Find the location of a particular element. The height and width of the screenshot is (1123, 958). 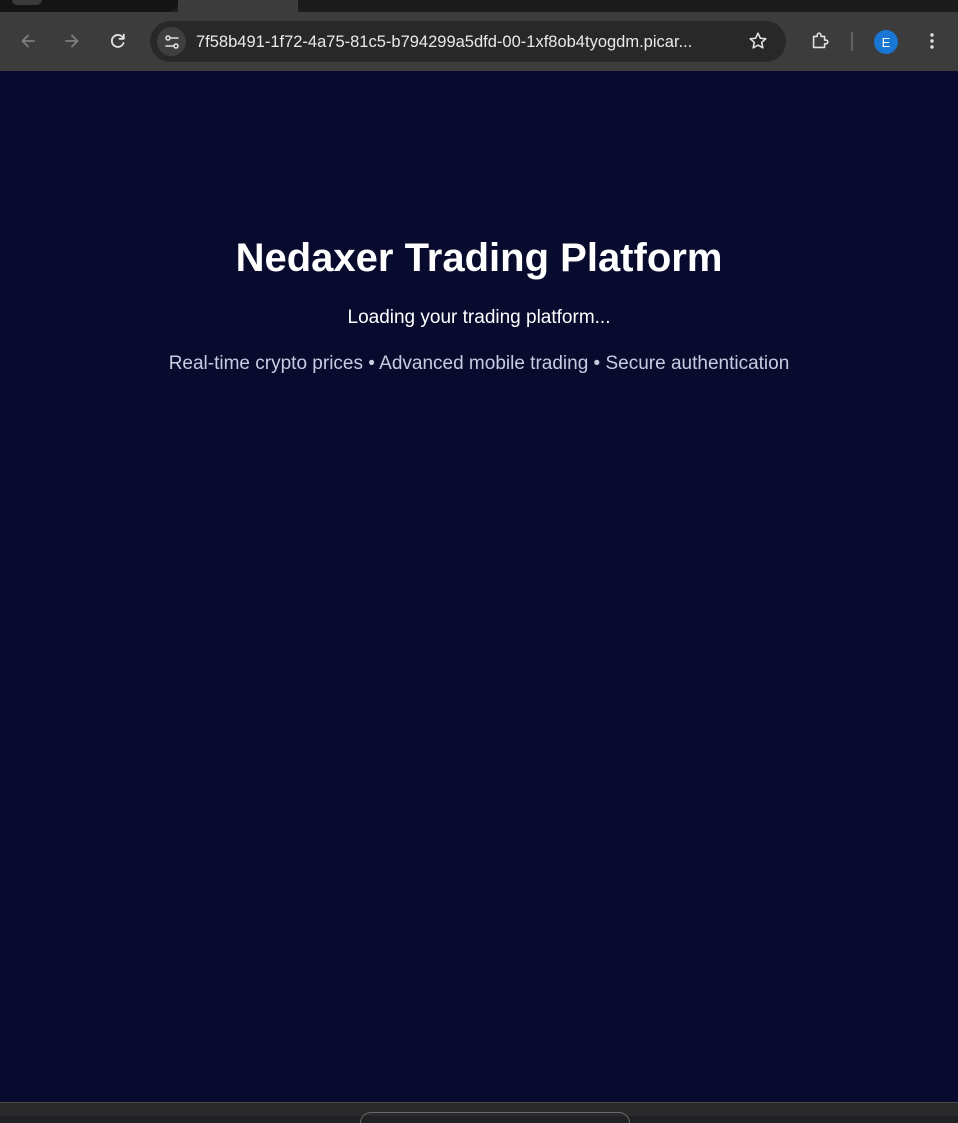

forward-button is located at coordinates (72, 41).